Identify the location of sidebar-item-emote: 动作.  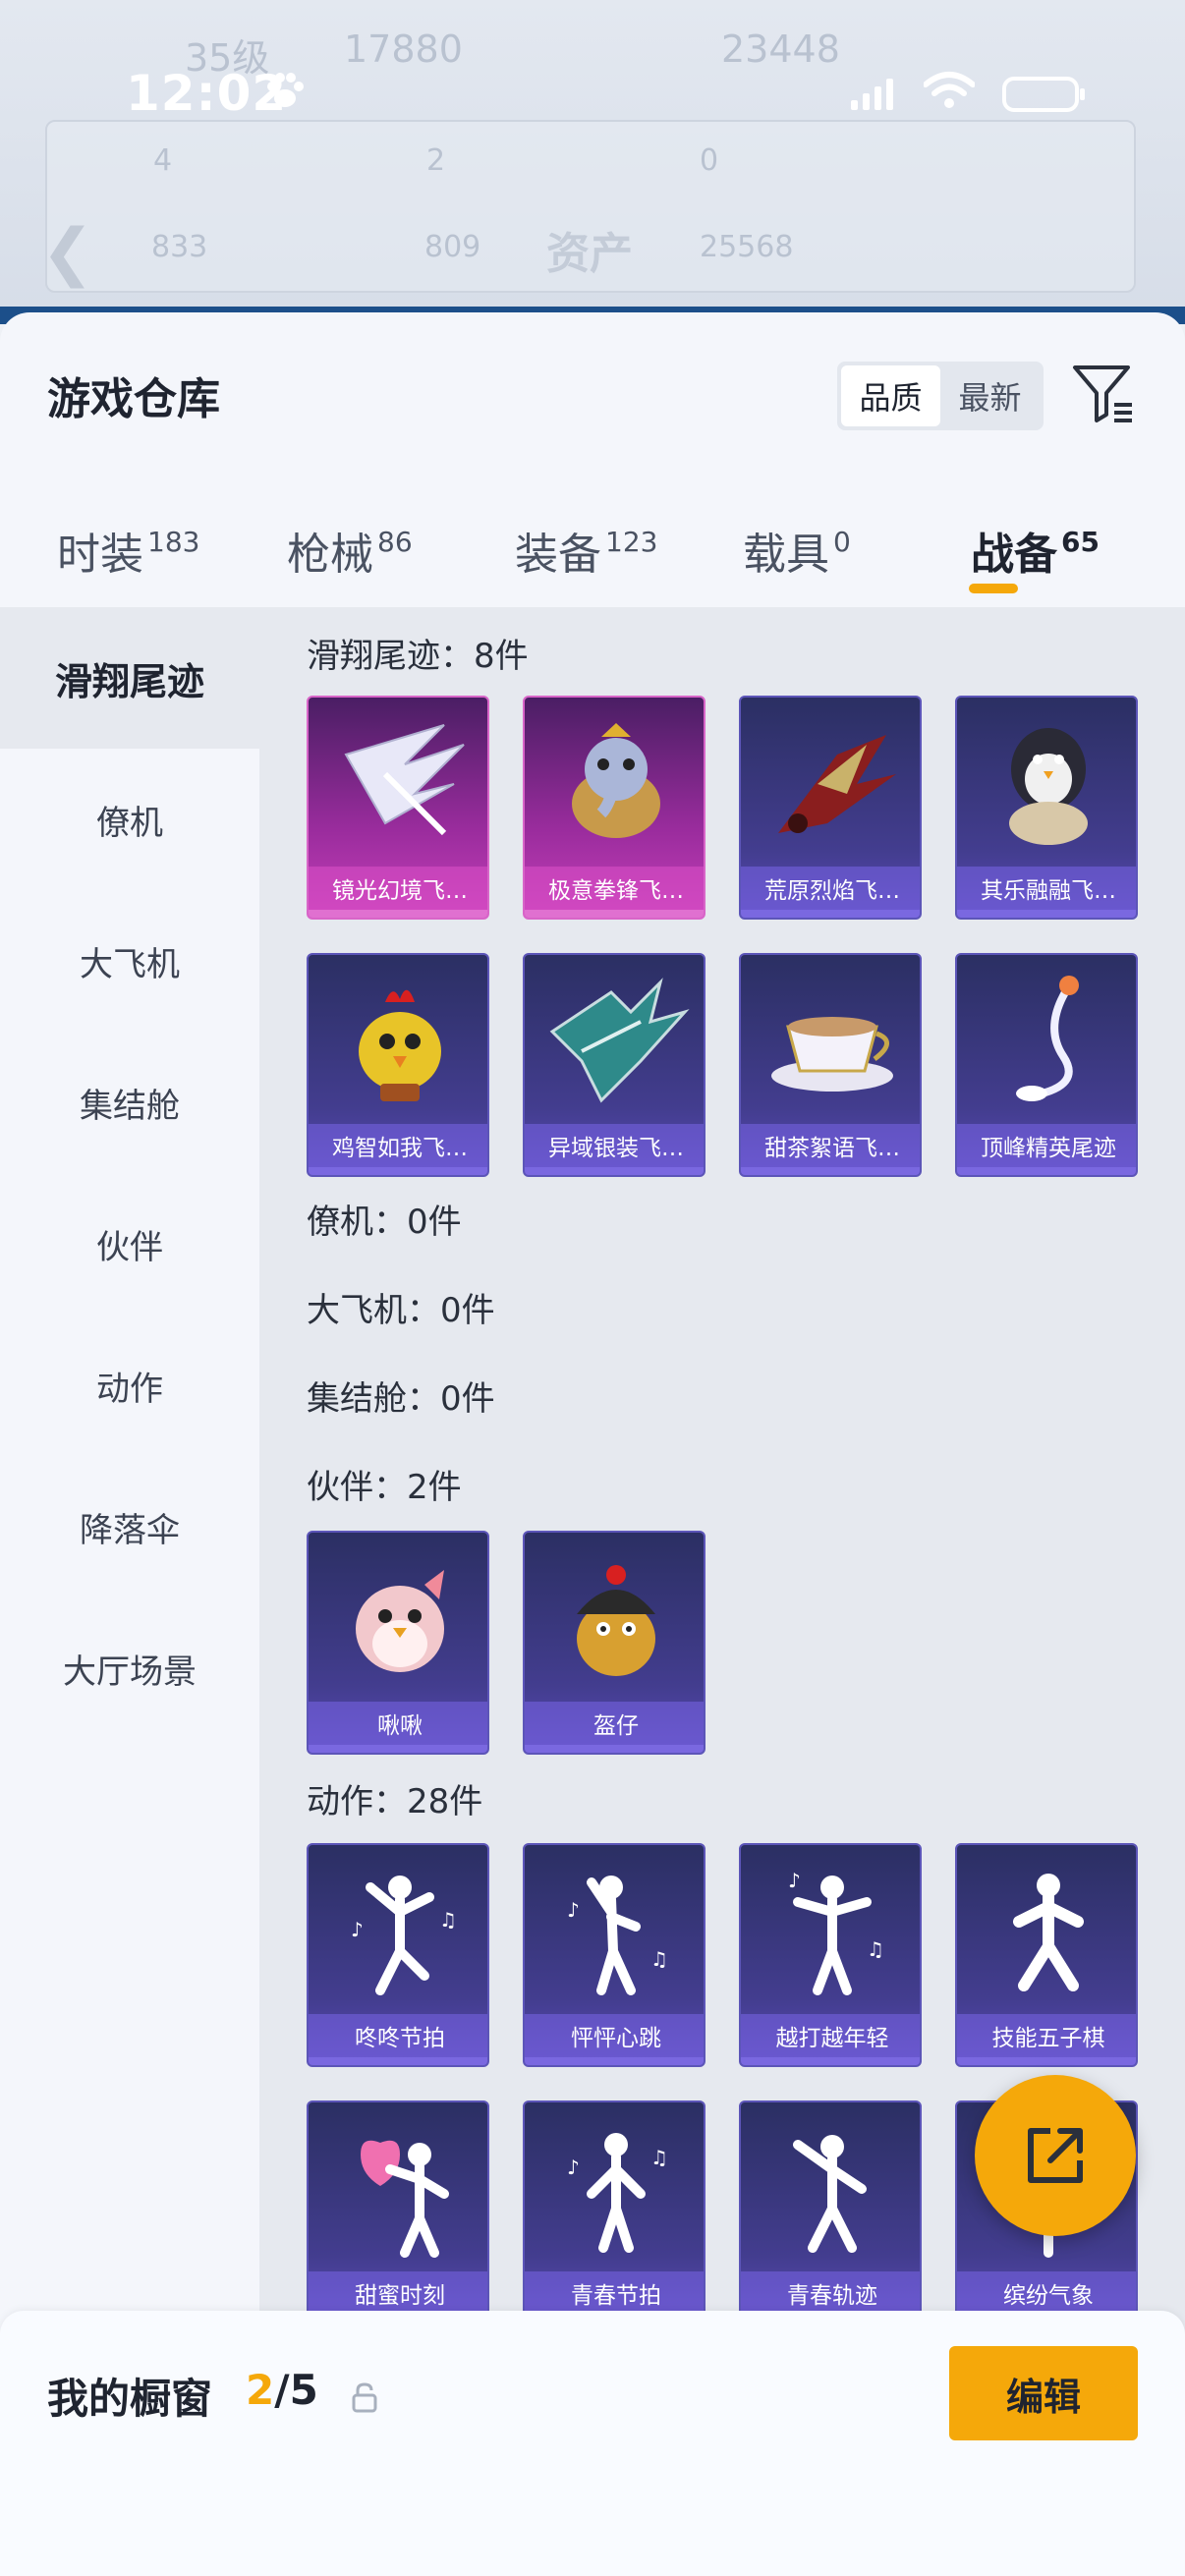
(130, 1385).